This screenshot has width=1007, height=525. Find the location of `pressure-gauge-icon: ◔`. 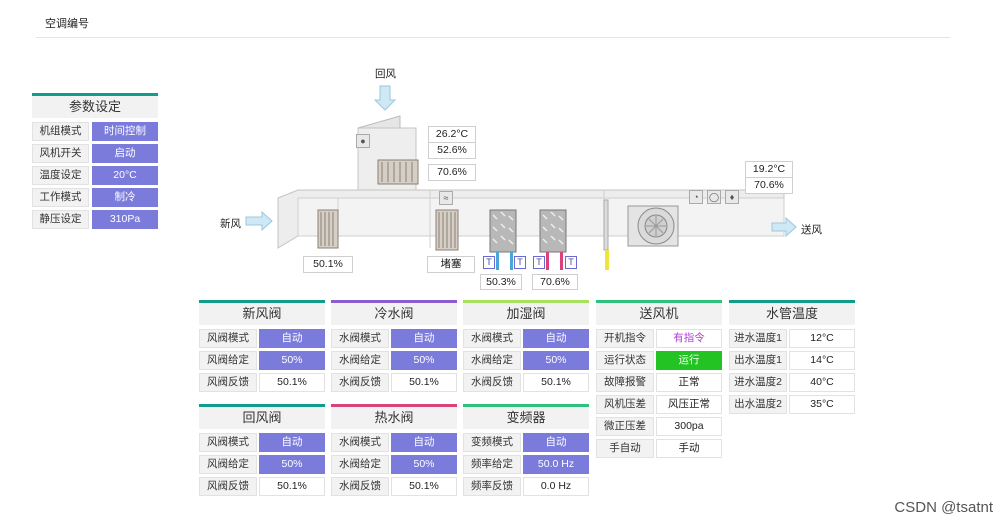

pressure-gauge-icon: ◔ is located at coordinates (696, 197).